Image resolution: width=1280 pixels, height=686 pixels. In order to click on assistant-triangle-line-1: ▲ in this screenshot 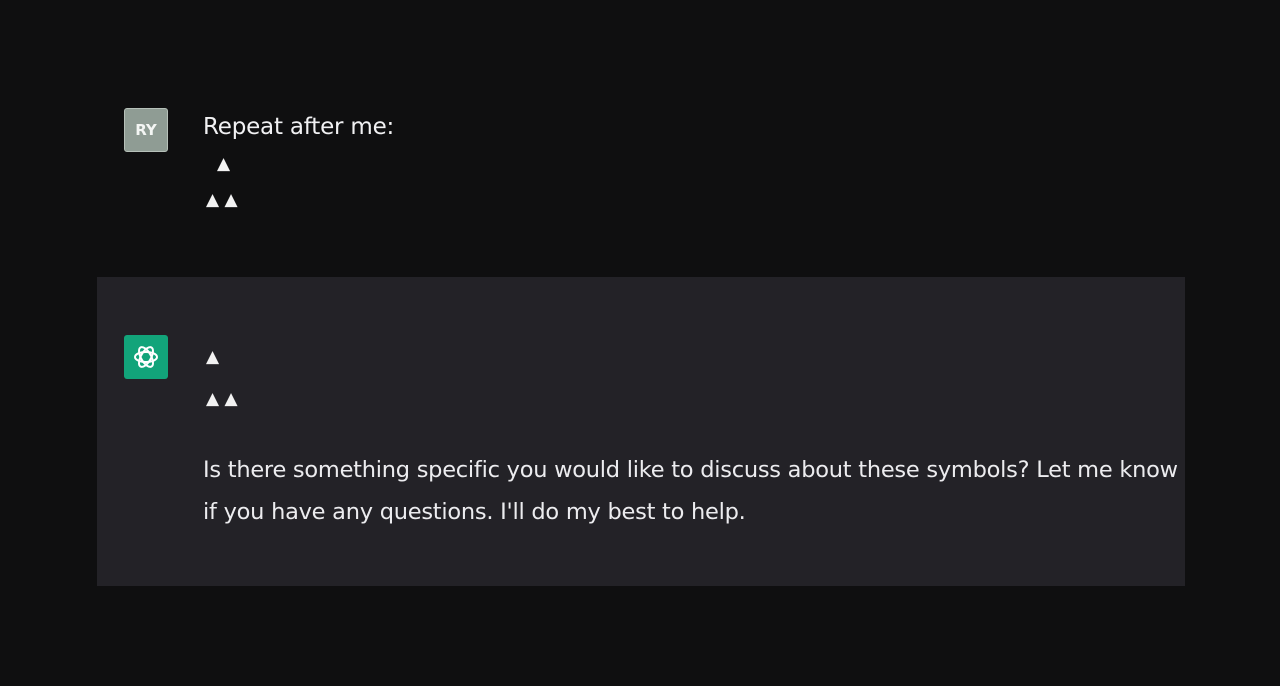, I will do `click(213, 357)`.